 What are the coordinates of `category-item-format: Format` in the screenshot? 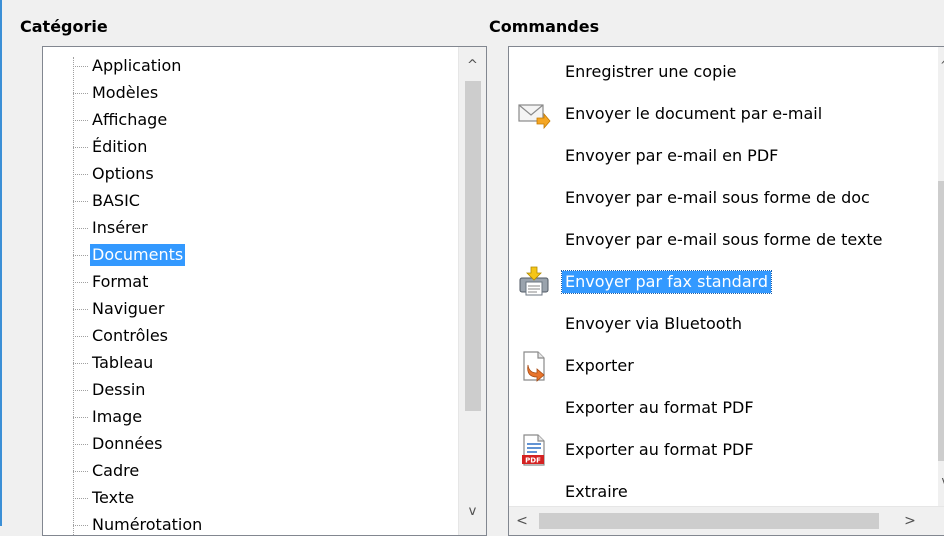 It's located at (263, 282).